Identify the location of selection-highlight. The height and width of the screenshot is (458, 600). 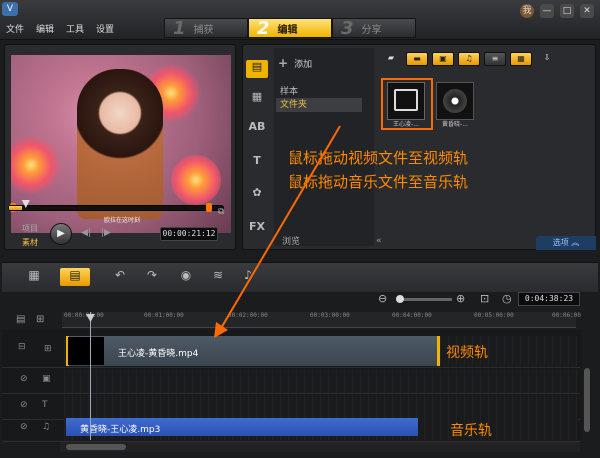
(407, 104).